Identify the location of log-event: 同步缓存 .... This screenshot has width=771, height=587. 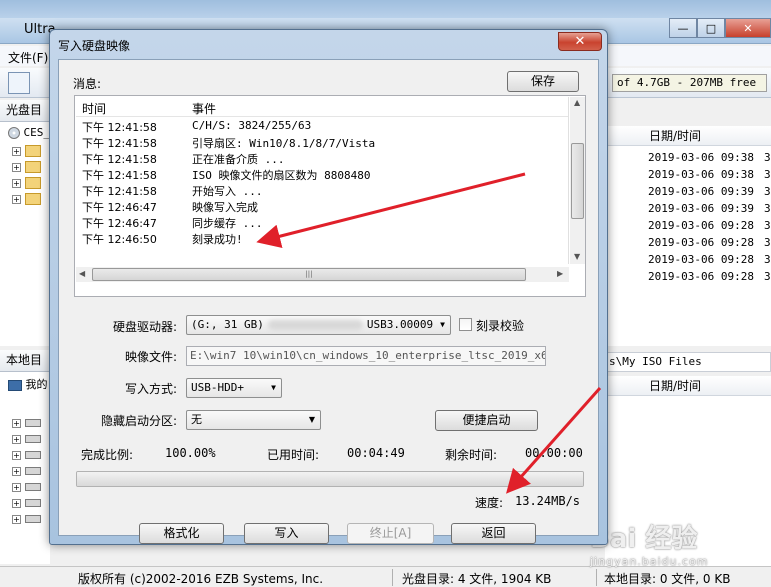
(227, 223).